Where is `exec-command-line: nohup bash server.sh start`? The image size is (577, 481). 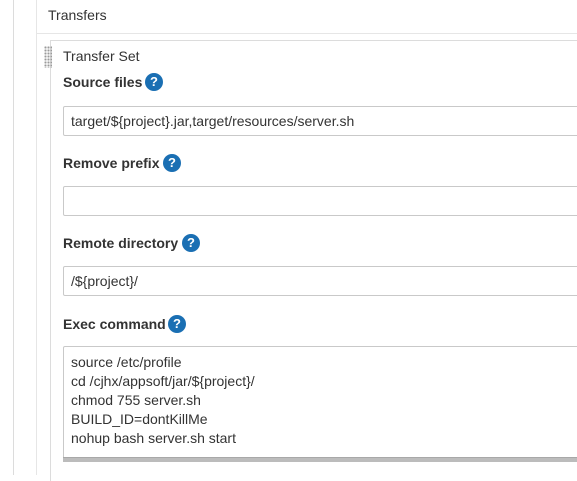
exec-command-line: nohup bash server.sh start is located at coordinates (153, 438).